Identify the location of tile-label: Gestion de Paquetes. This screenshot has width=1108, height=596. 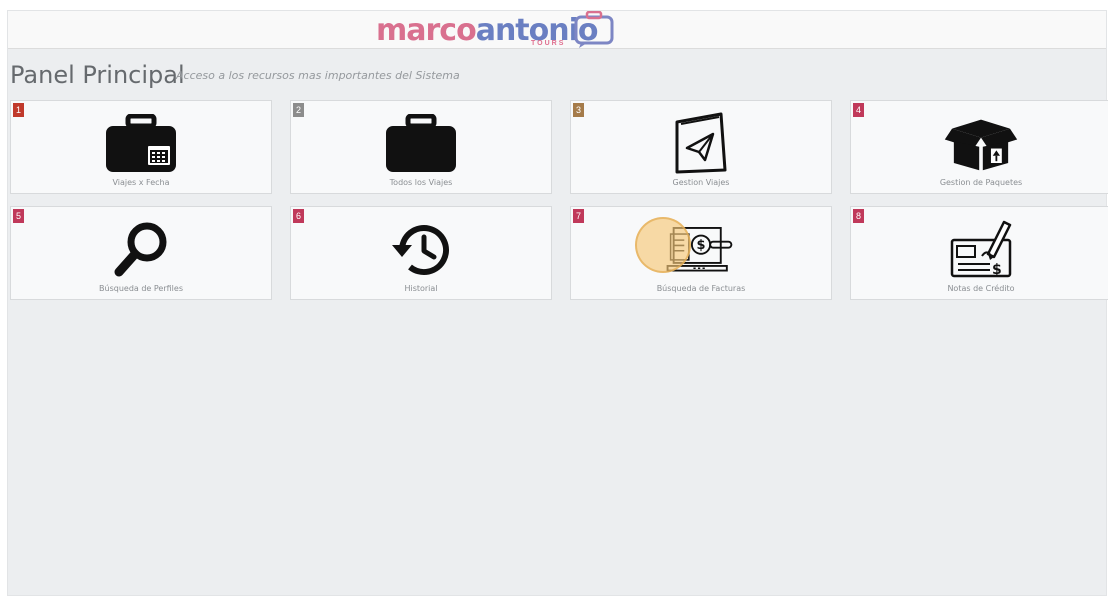
(981, 182).